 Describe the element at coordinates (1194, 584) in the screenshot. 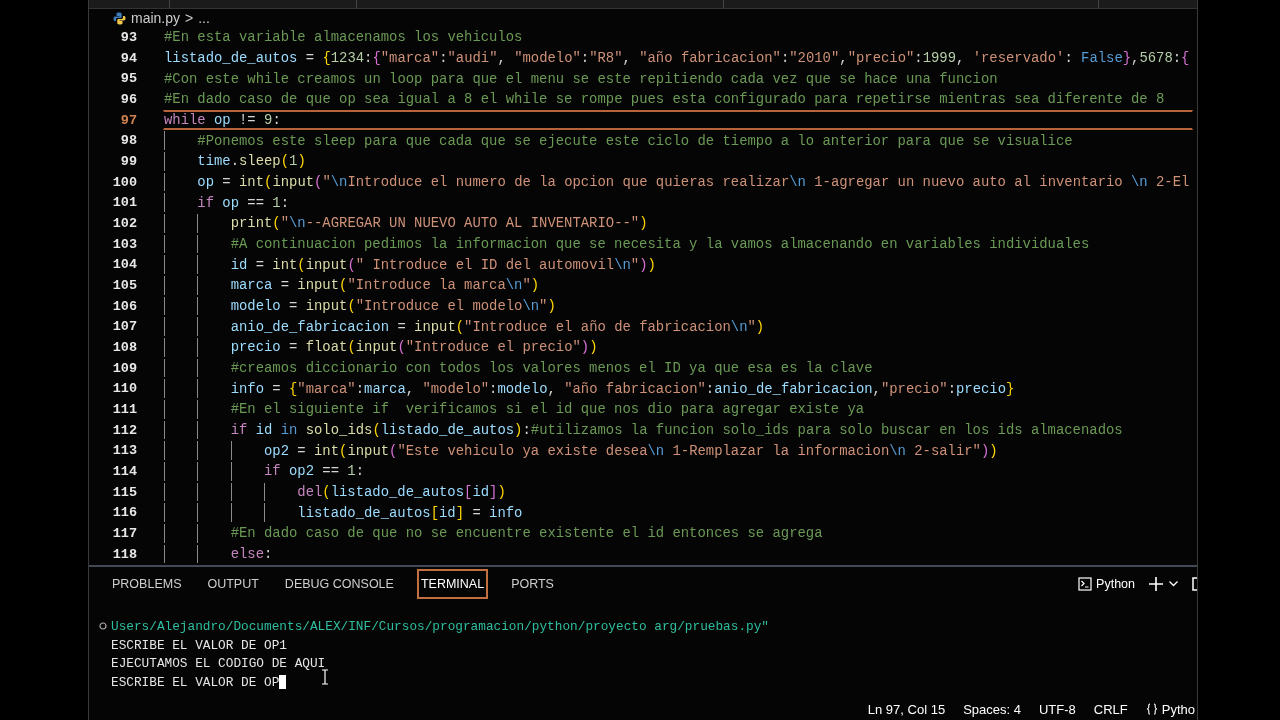

I see `panel-icon` at that location.